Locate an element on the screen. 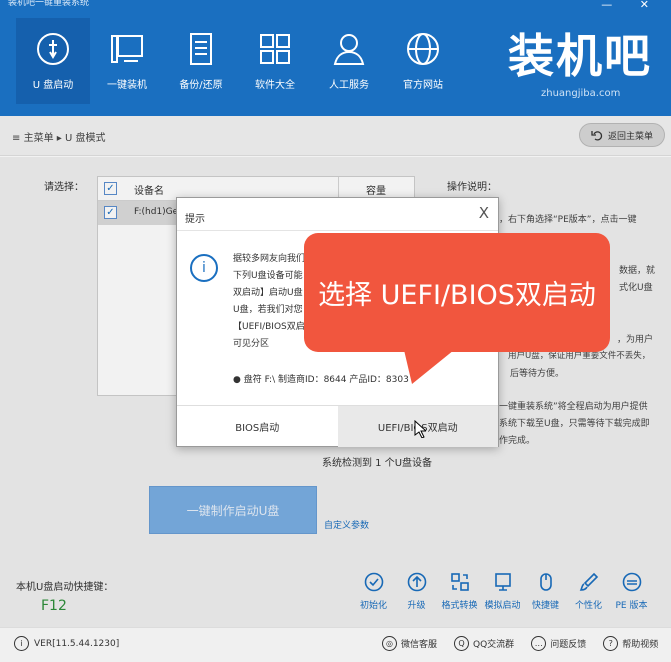 The width and height of the screenshot is (671, 662). dialog-line: 下列U盘设备可能 is located at coordinates (268, 276).